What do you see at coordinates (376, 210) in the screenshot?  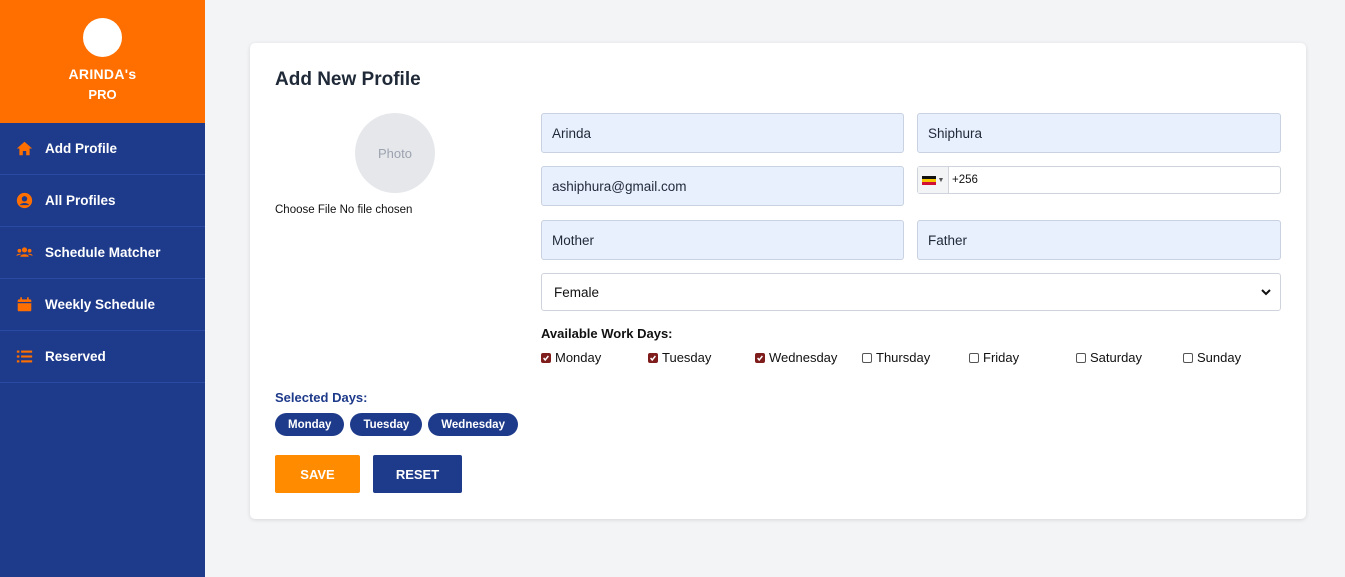 I see `file-status: No file chosen` at bounding box center [376, 210].